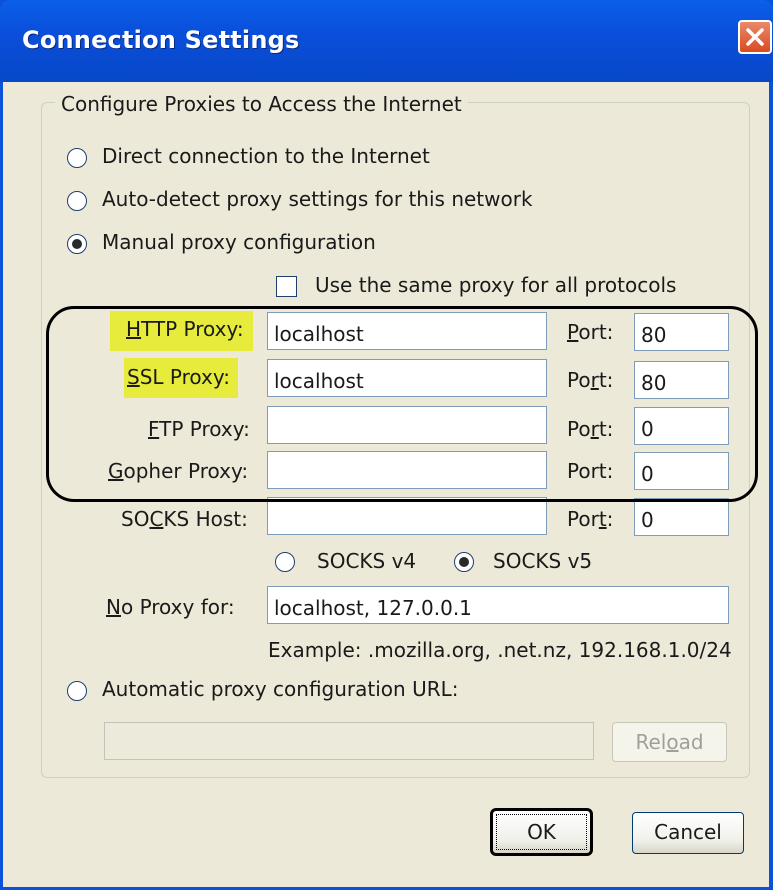 The image size is (773, 890). What do you see at coordinates (285, 562) in the screenshot?
I see `radio-socks-v4` at bounding box center [285, 562].